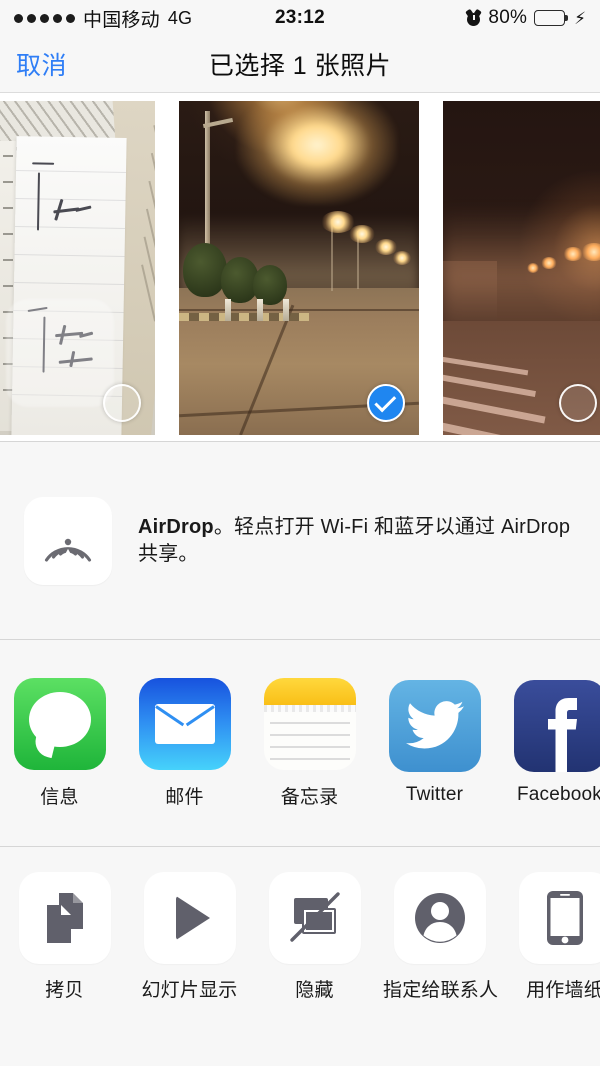 The height and width of the screenshot is (1066, 600). I want to click on charging-bolt-icon: ⚡, so click(580, 18).